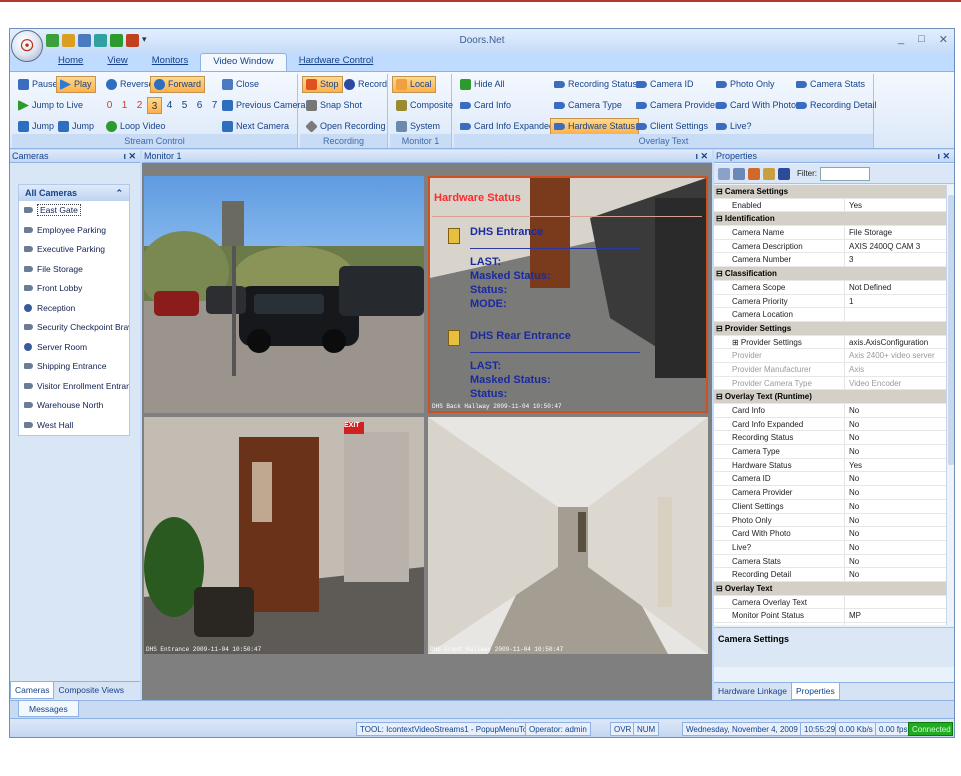 This screenshot has height=776, width=961. What do you see at coordinates (830, 424) in the screenshot?
I see `property-row: Card Info Expanded No` at bounding box center [830, 424].